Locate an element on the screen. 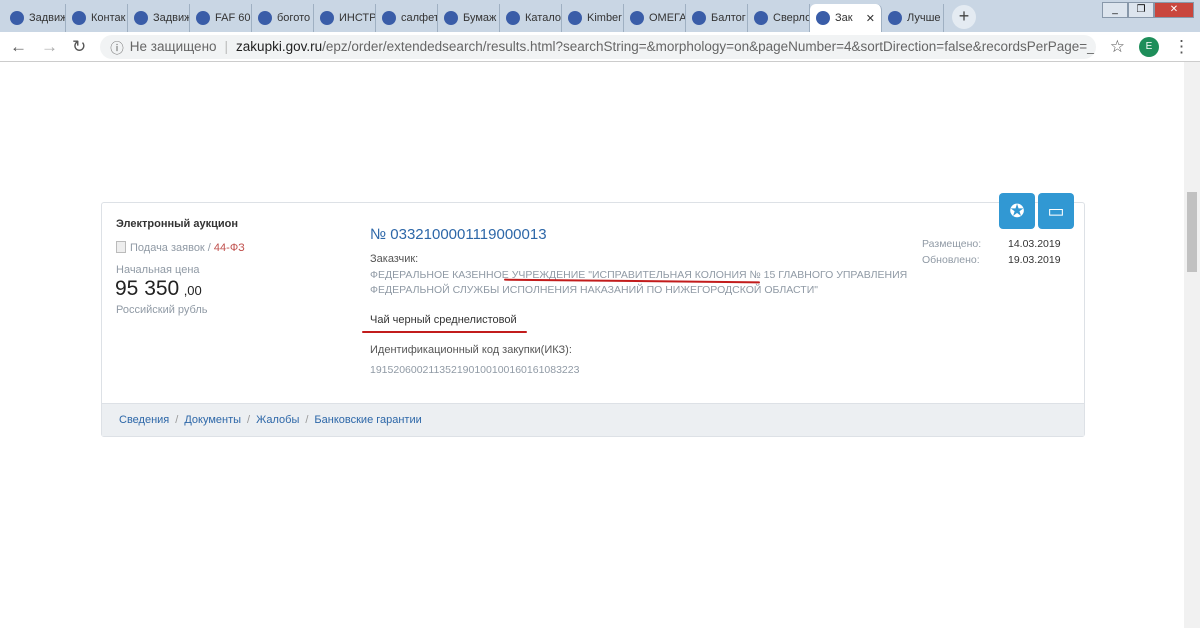 The height and width of the screenshot is (628, 1200). tab-title: Бумаж is located at coordinates (480, 18).